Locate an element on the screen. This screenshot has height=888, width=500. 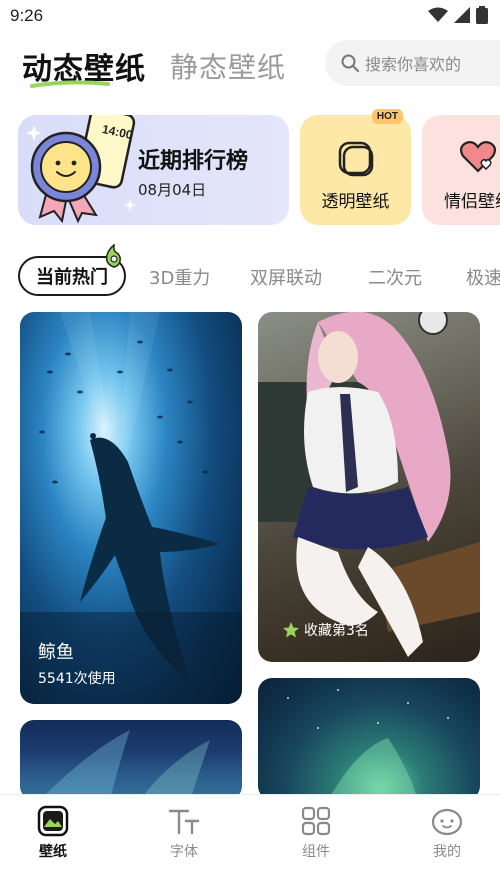
nav-font-label: 字体 is located at coordinates (184, 852).